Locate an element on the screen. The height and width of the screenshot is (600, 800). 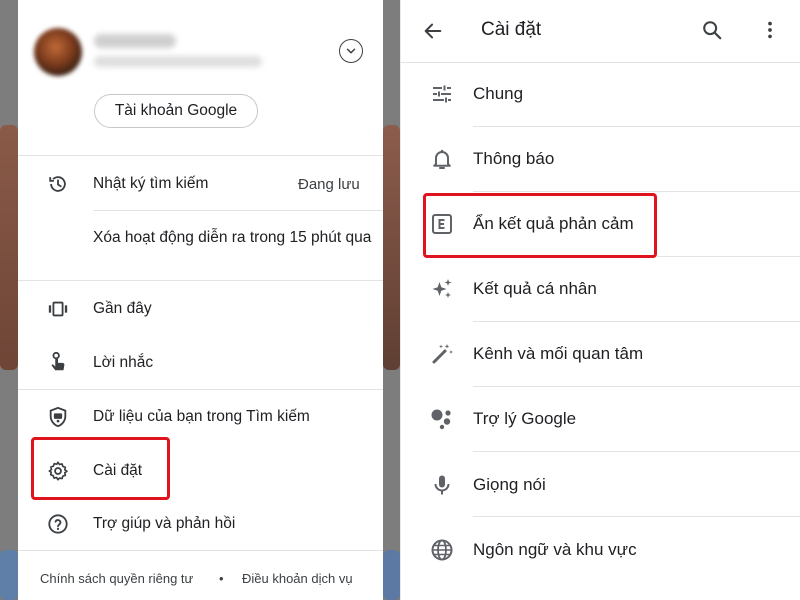
settings-item-label: Thông báo is located at coordinates (514, 158).